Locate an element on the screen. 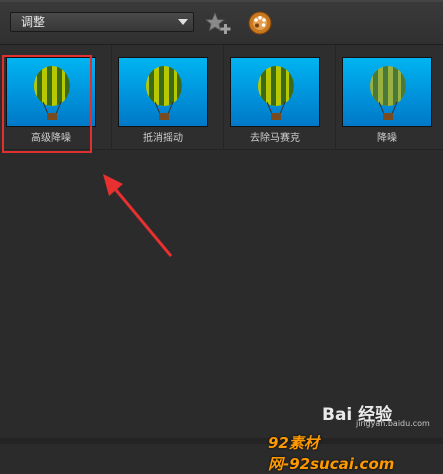 The width and height of the screenshot is (443, 474). preset-label: 去除马赛克 is located at coordinates (275, 138).